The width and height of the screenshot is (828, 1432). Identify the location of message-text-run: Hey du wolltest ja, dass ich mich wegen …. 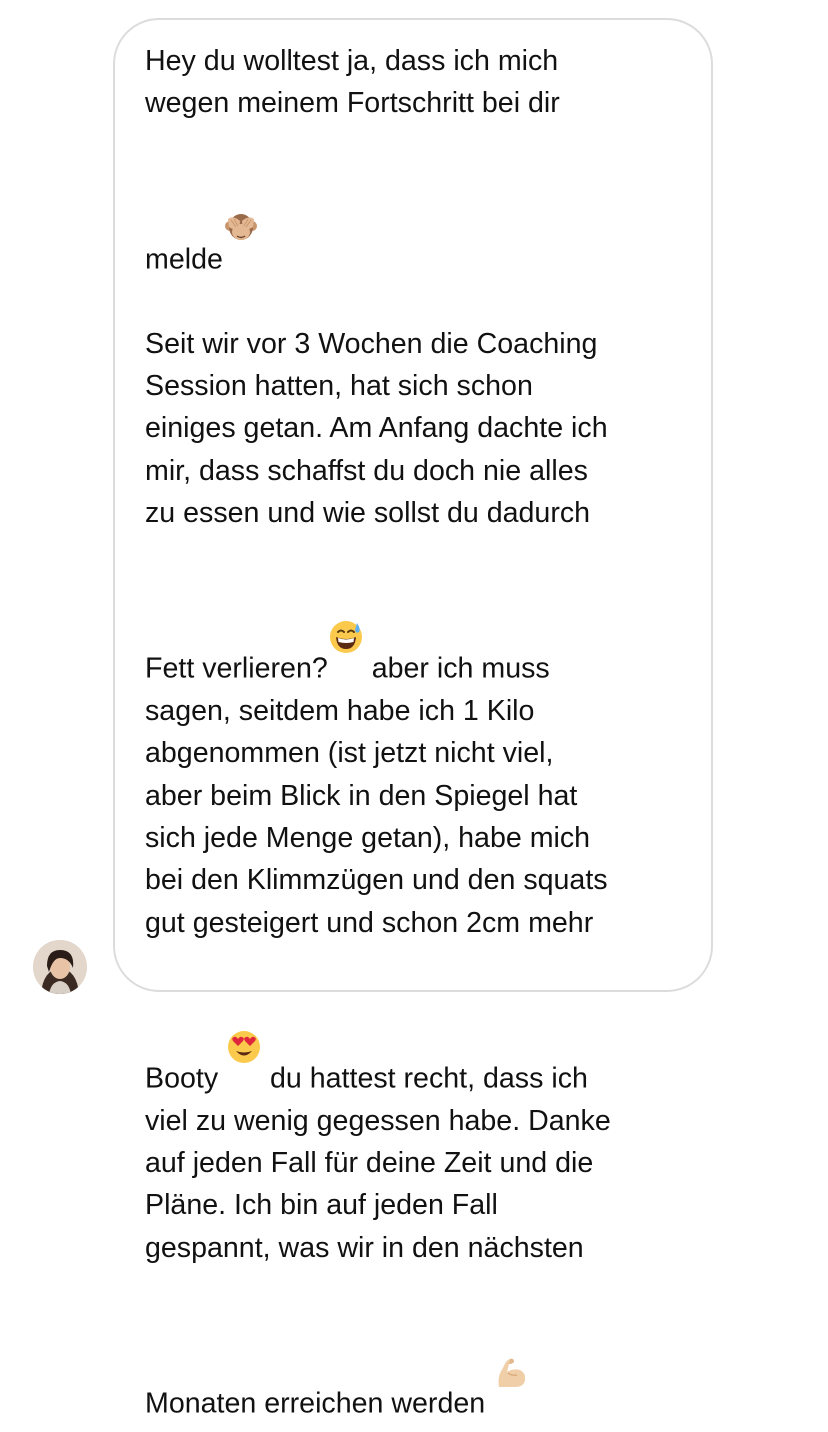
(352, 160).